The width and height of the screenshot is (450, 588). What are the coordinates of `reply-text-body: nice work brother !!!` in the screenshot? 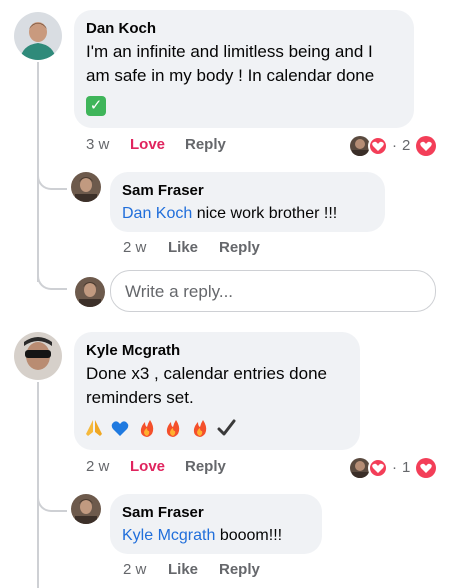 It's located at (265, 213).